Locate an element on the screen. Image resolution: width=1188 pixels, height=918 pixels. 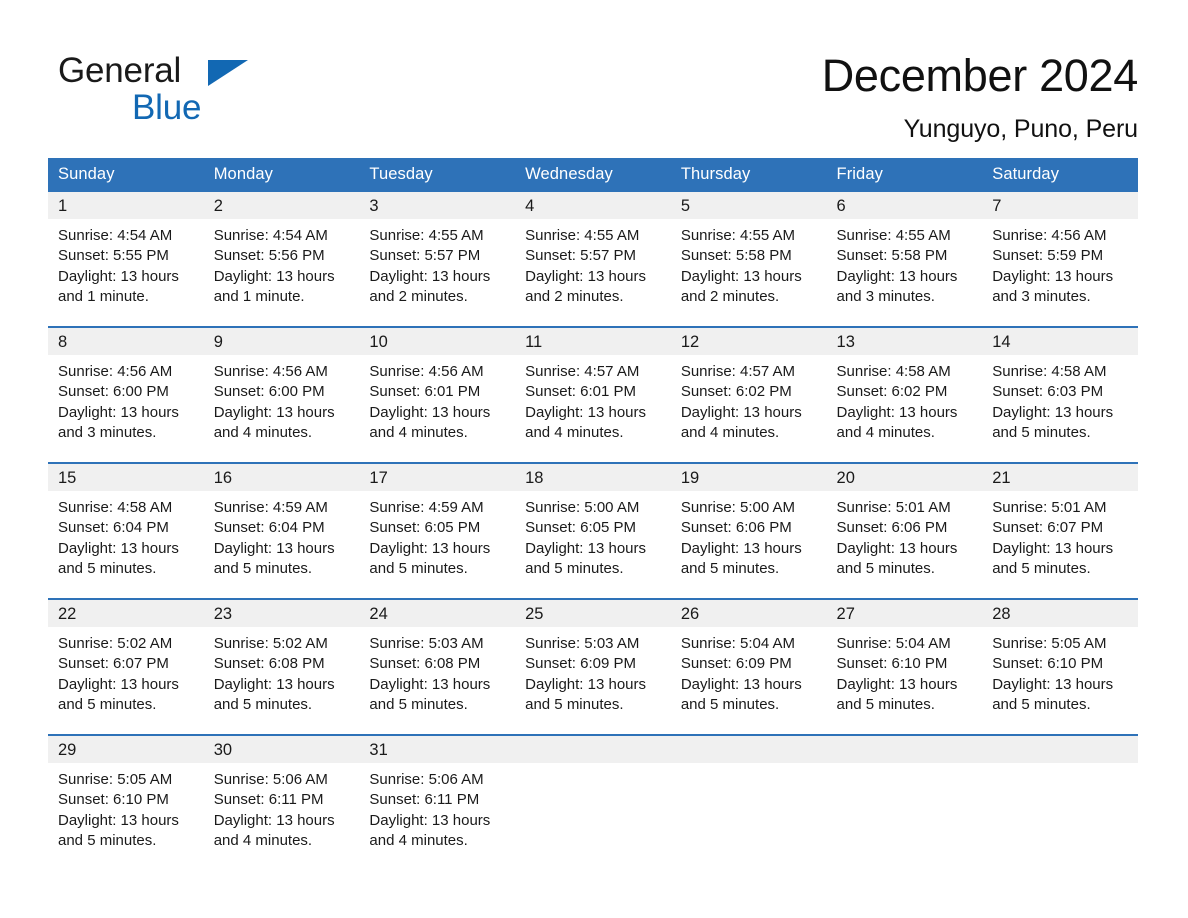
sunset-text: Sunset: 6:08 PM is located at coordinates (425, 664).